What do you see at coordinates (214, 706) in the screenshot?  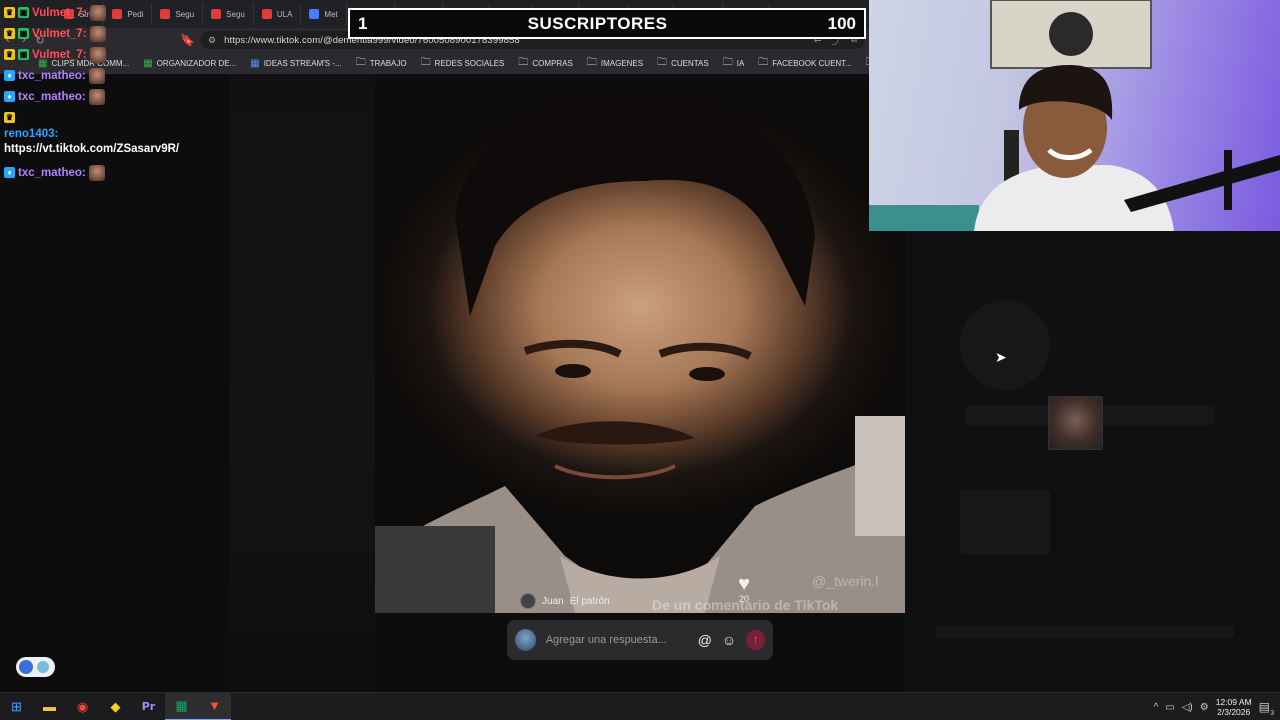 I see `brave-browser-icon: ▼` at bounding box center [214, 706].